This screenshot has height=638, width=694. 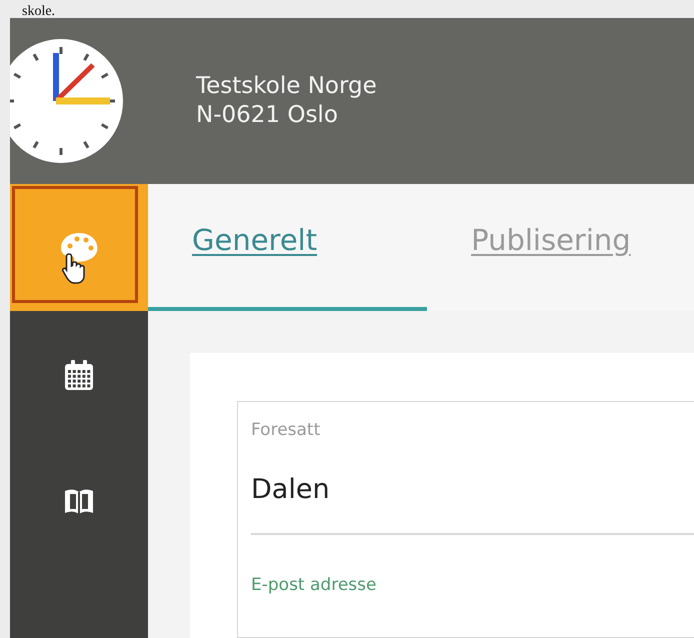 I want to click on hand-pointer-icon, so click(x=75, y=268).